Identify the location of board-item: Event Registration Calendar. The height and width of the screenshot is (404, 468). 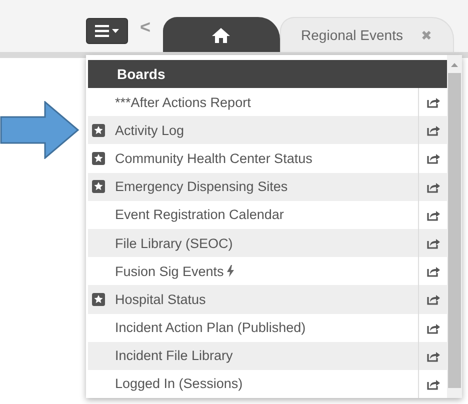
(253, 214).